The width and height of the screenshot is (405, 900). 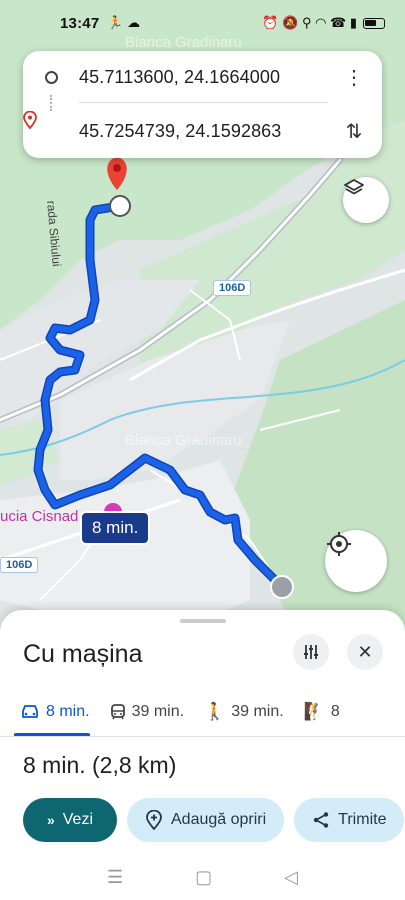 I want to click on share-label: Trimite, so click(x=362, y=819).